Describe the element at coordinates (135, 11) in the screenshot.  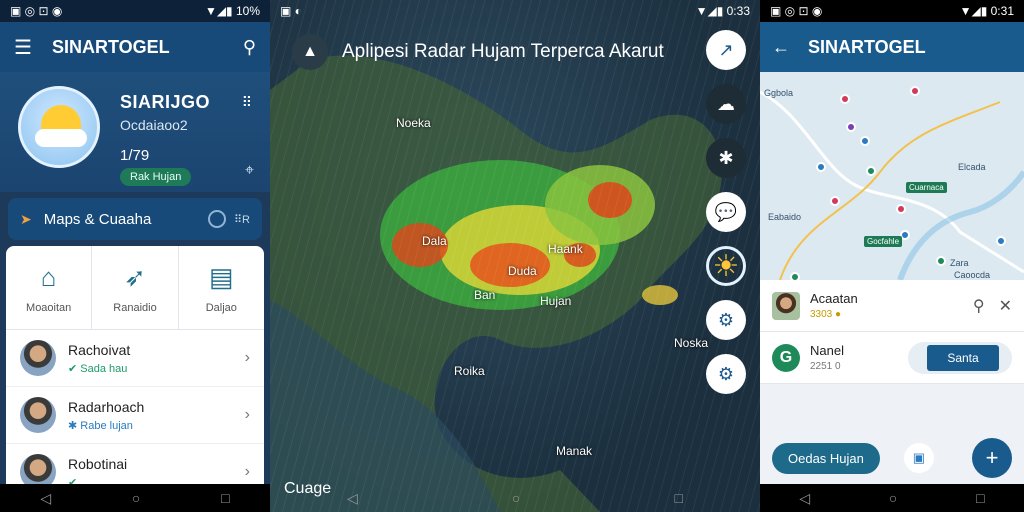
I see `status-bar: ▣ ◎ ⊡ ◉ ▼◢▮ 10%` at that location.